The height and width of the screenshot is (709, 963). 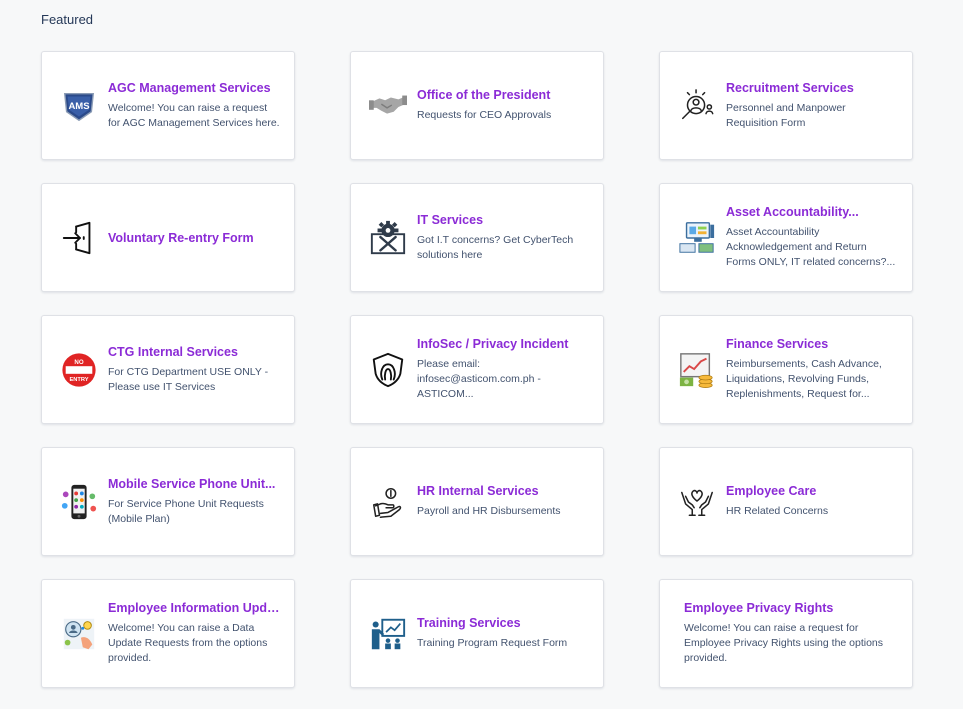 I want to click on card-title: AGC Management Services, so click(x=194, y=88).